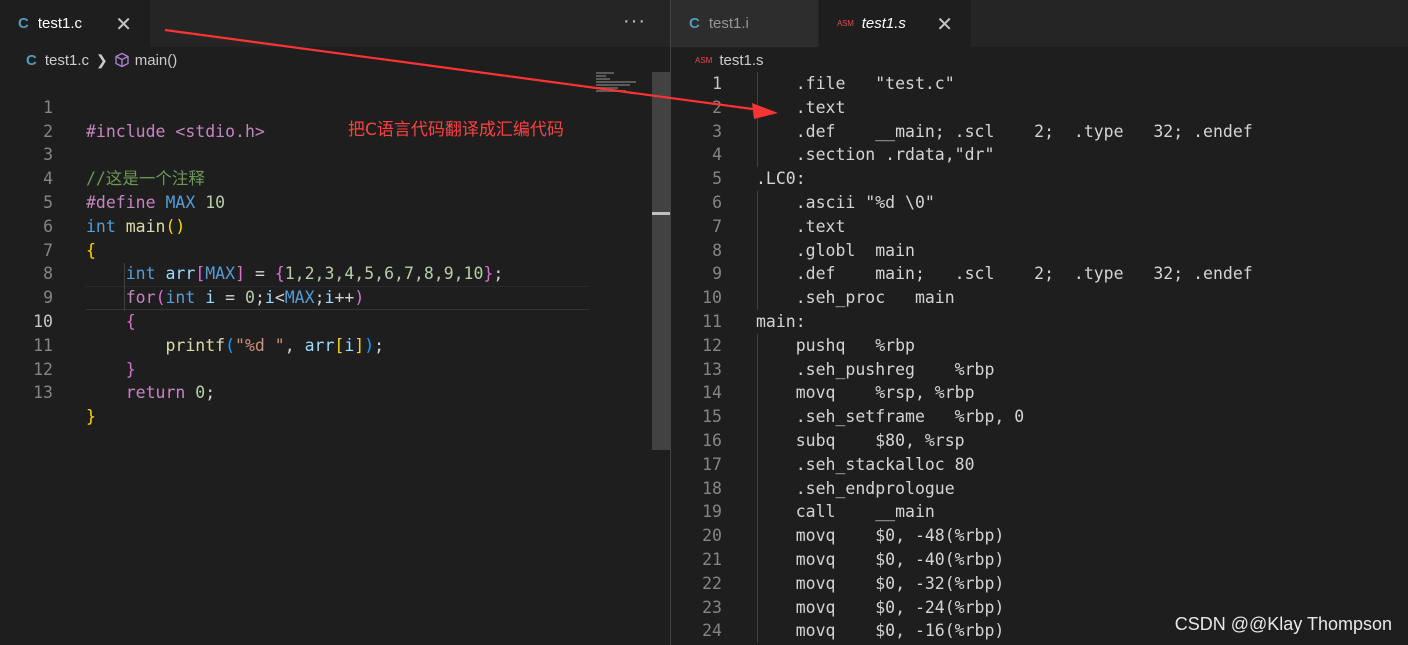 This screenshot has width=1408, height=645. I want to click on watermark: CSDN @@Klay Thompson, so click(1283, 624).